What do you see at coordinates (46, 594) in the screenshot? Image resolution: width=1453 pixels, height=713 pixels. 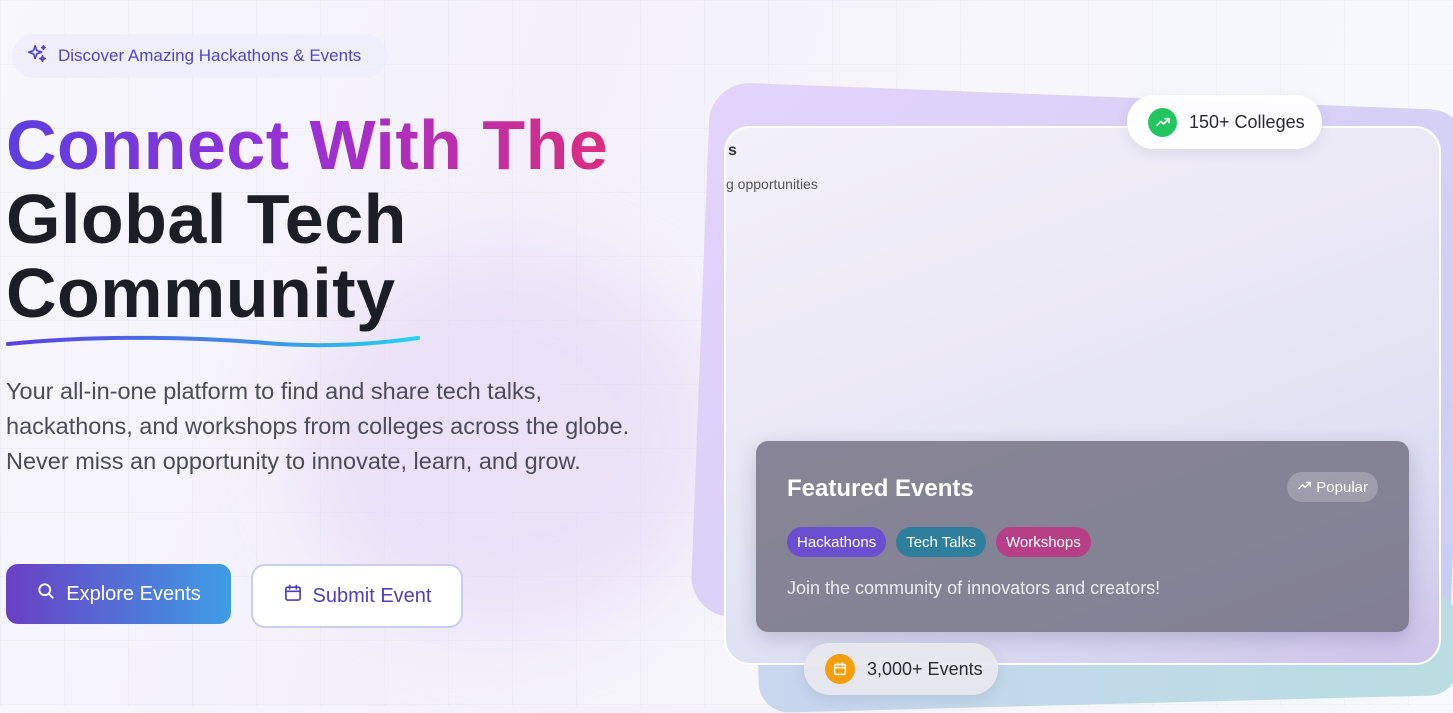 I see `search-icon` at bounding box center [46, 594].